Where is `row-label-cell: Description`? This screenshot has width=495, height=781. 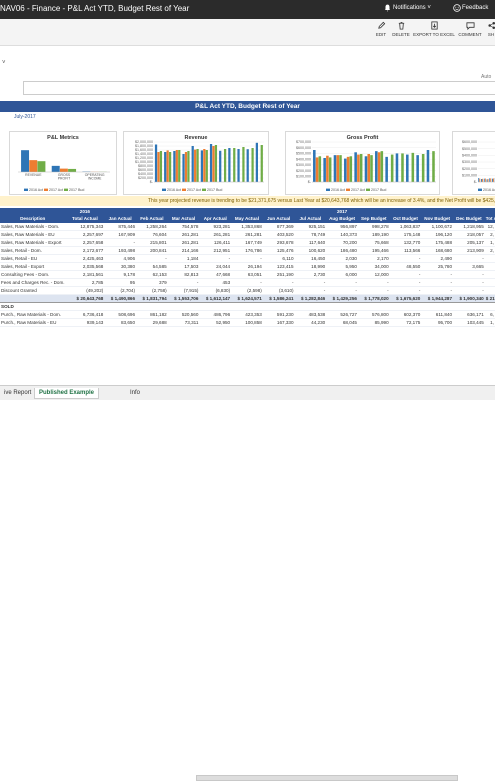
row-label-cell: Description is located at coordinates (32, 218).